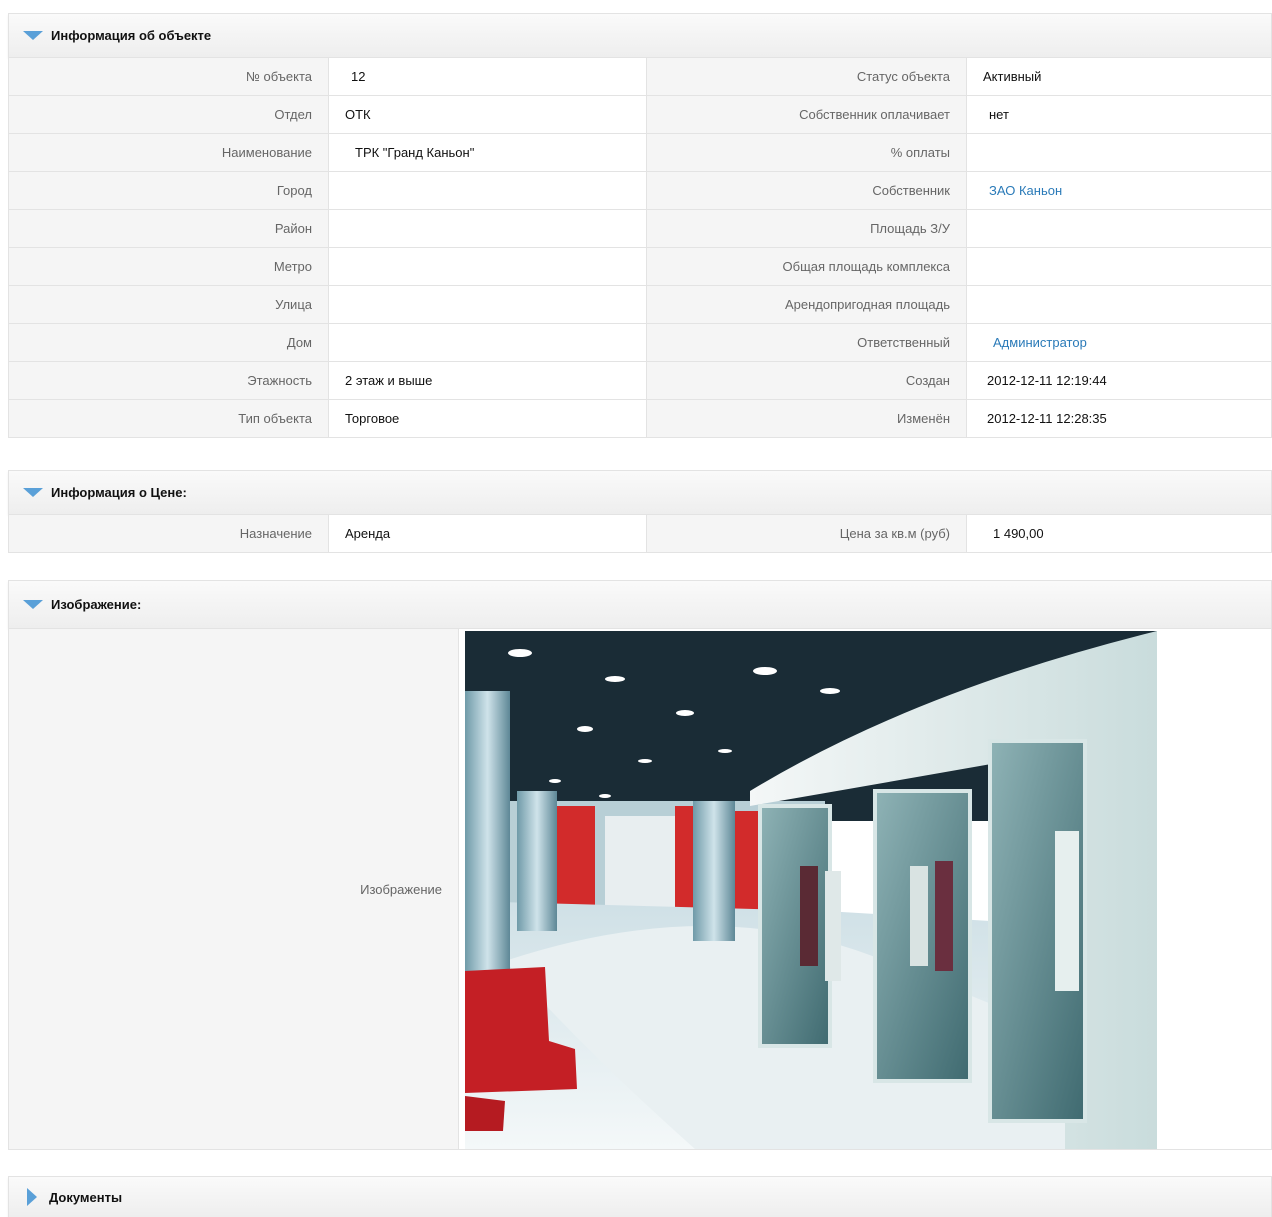 The image size is (1272, 1217). I want to click on documents-header: Документы, so click(640, 1196).